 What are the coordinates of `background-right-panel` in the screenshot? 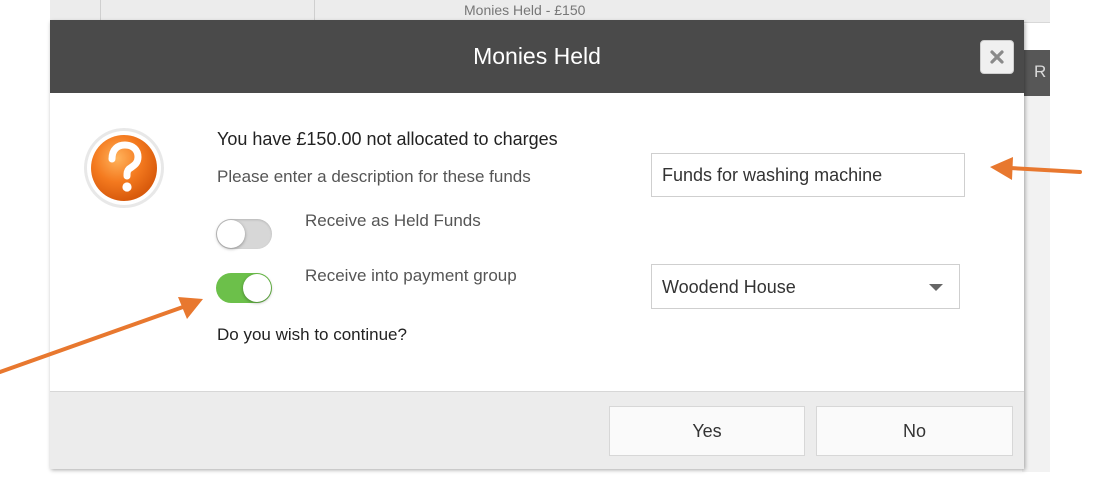 It's located at (1036, 284).